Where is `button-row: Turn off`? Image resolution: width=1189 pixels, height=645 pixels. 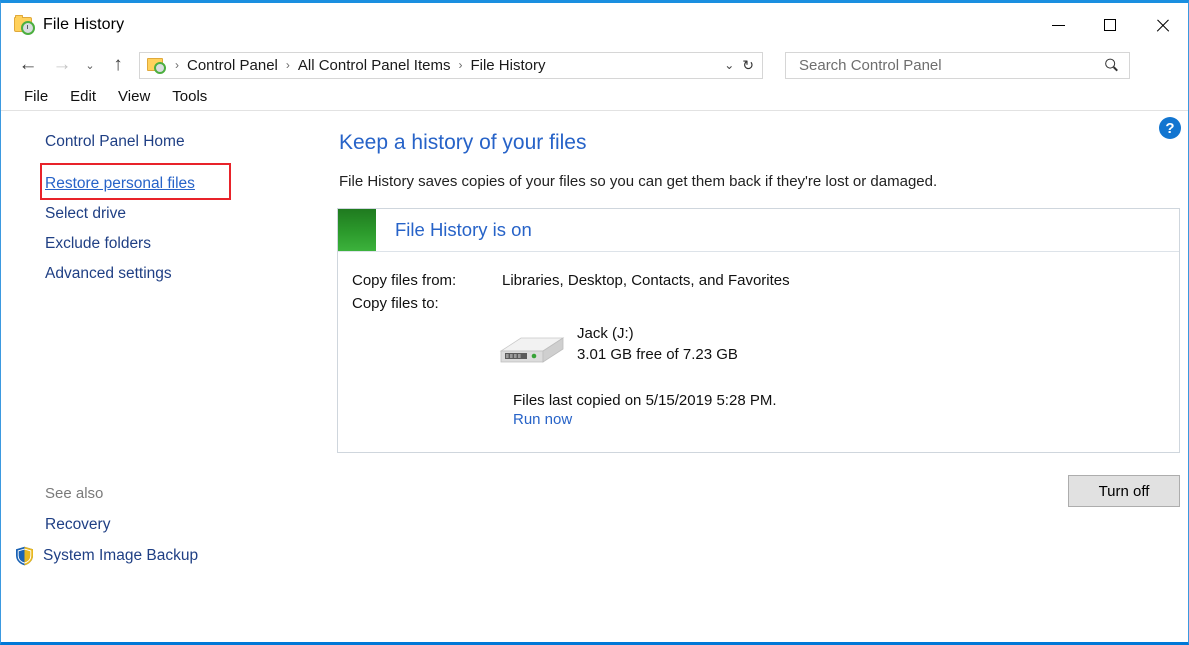 button-row: Turn off is located at coordinates (758, 491).